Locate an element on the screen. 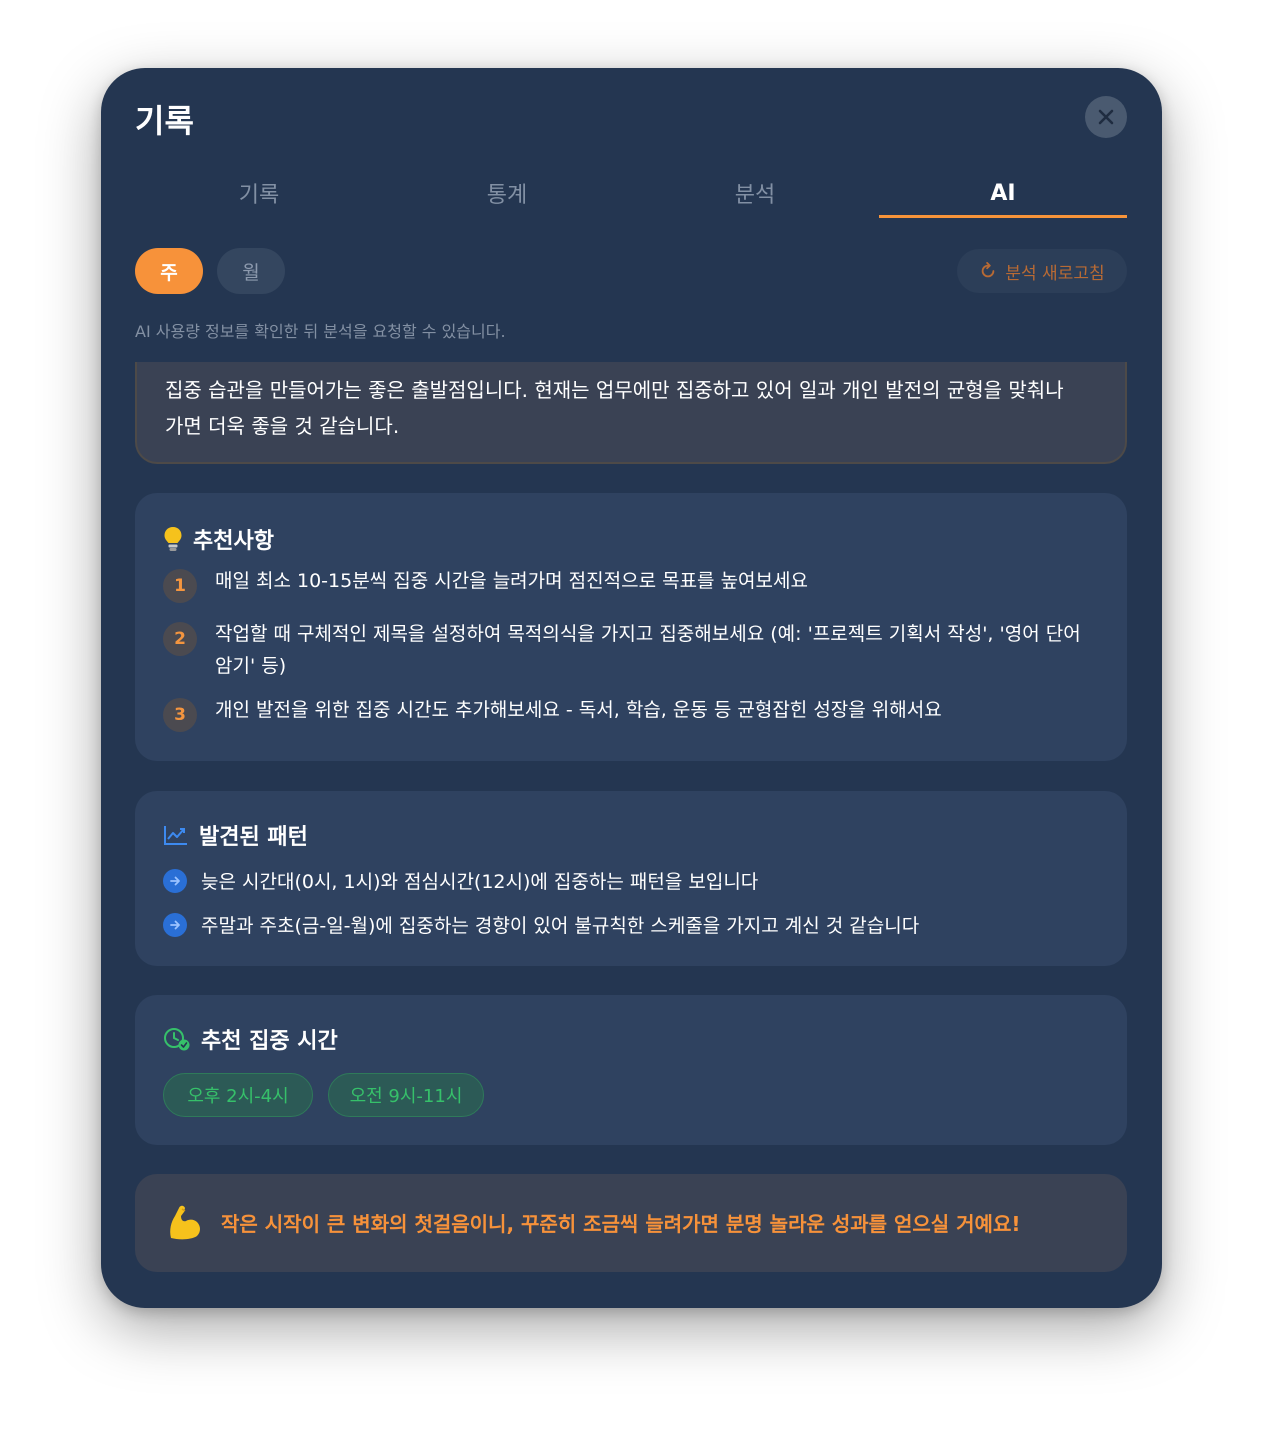 Image resolution: width=1263 pixels, height=1440 pixels. tab-analysis: 분석 is located at coordinates (755, 193).